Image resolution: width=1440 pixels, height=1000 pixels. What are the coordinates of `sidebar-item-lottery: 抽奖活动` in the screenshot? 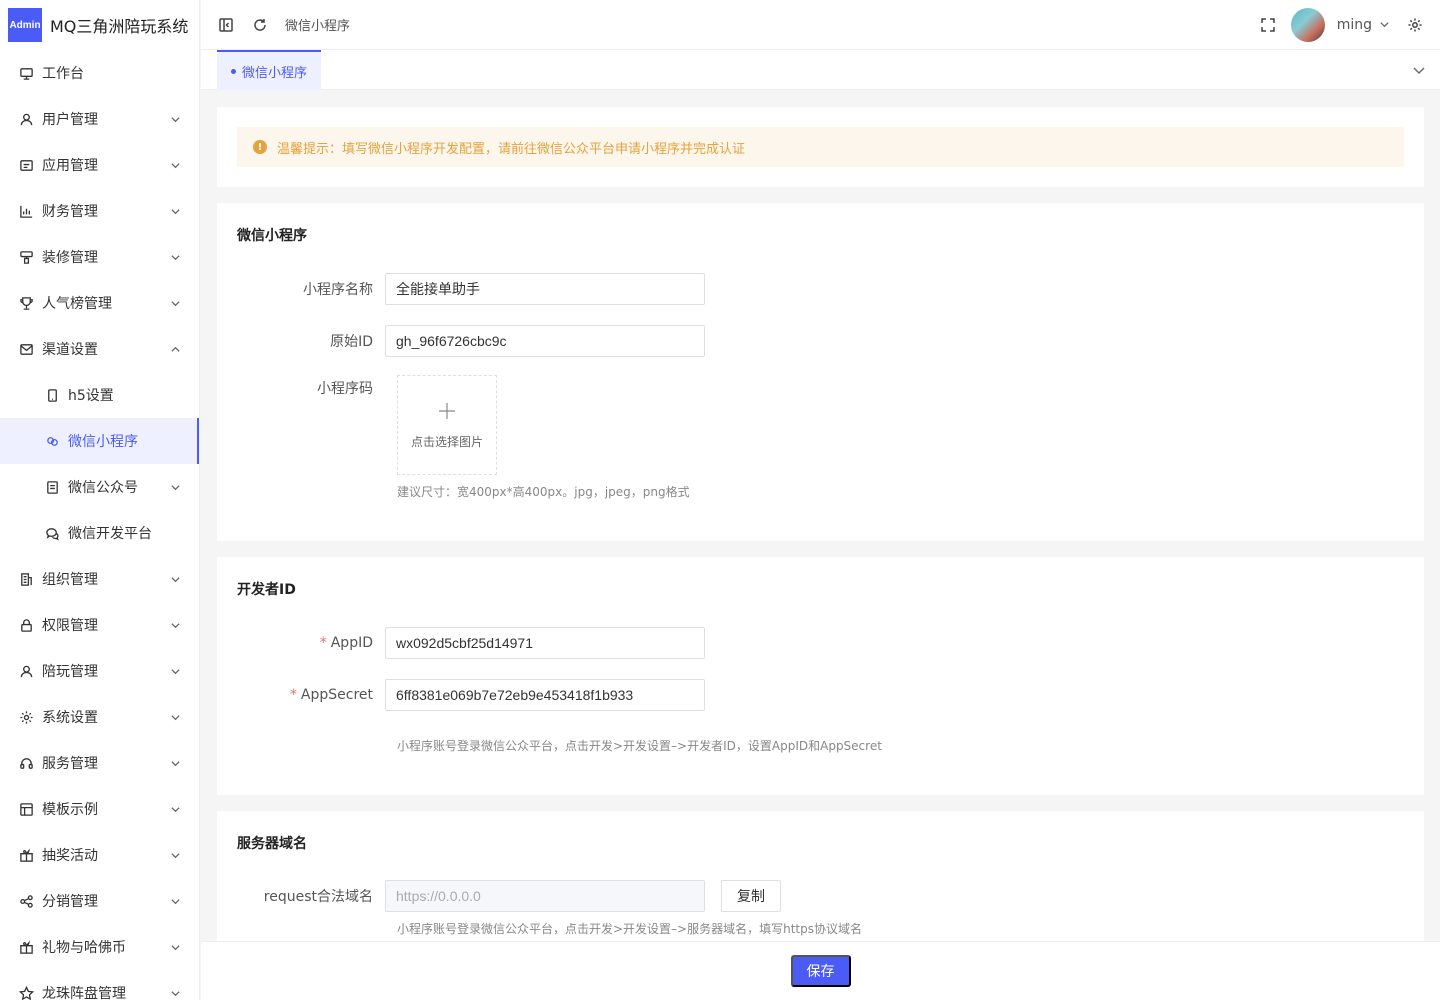 It's located at (99, 855).